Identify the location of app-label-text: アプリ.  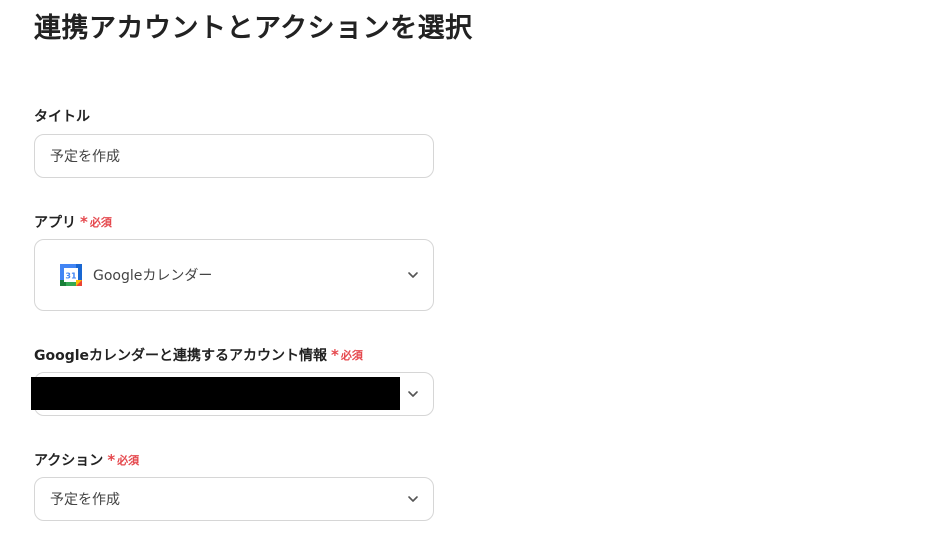
(55, 223).